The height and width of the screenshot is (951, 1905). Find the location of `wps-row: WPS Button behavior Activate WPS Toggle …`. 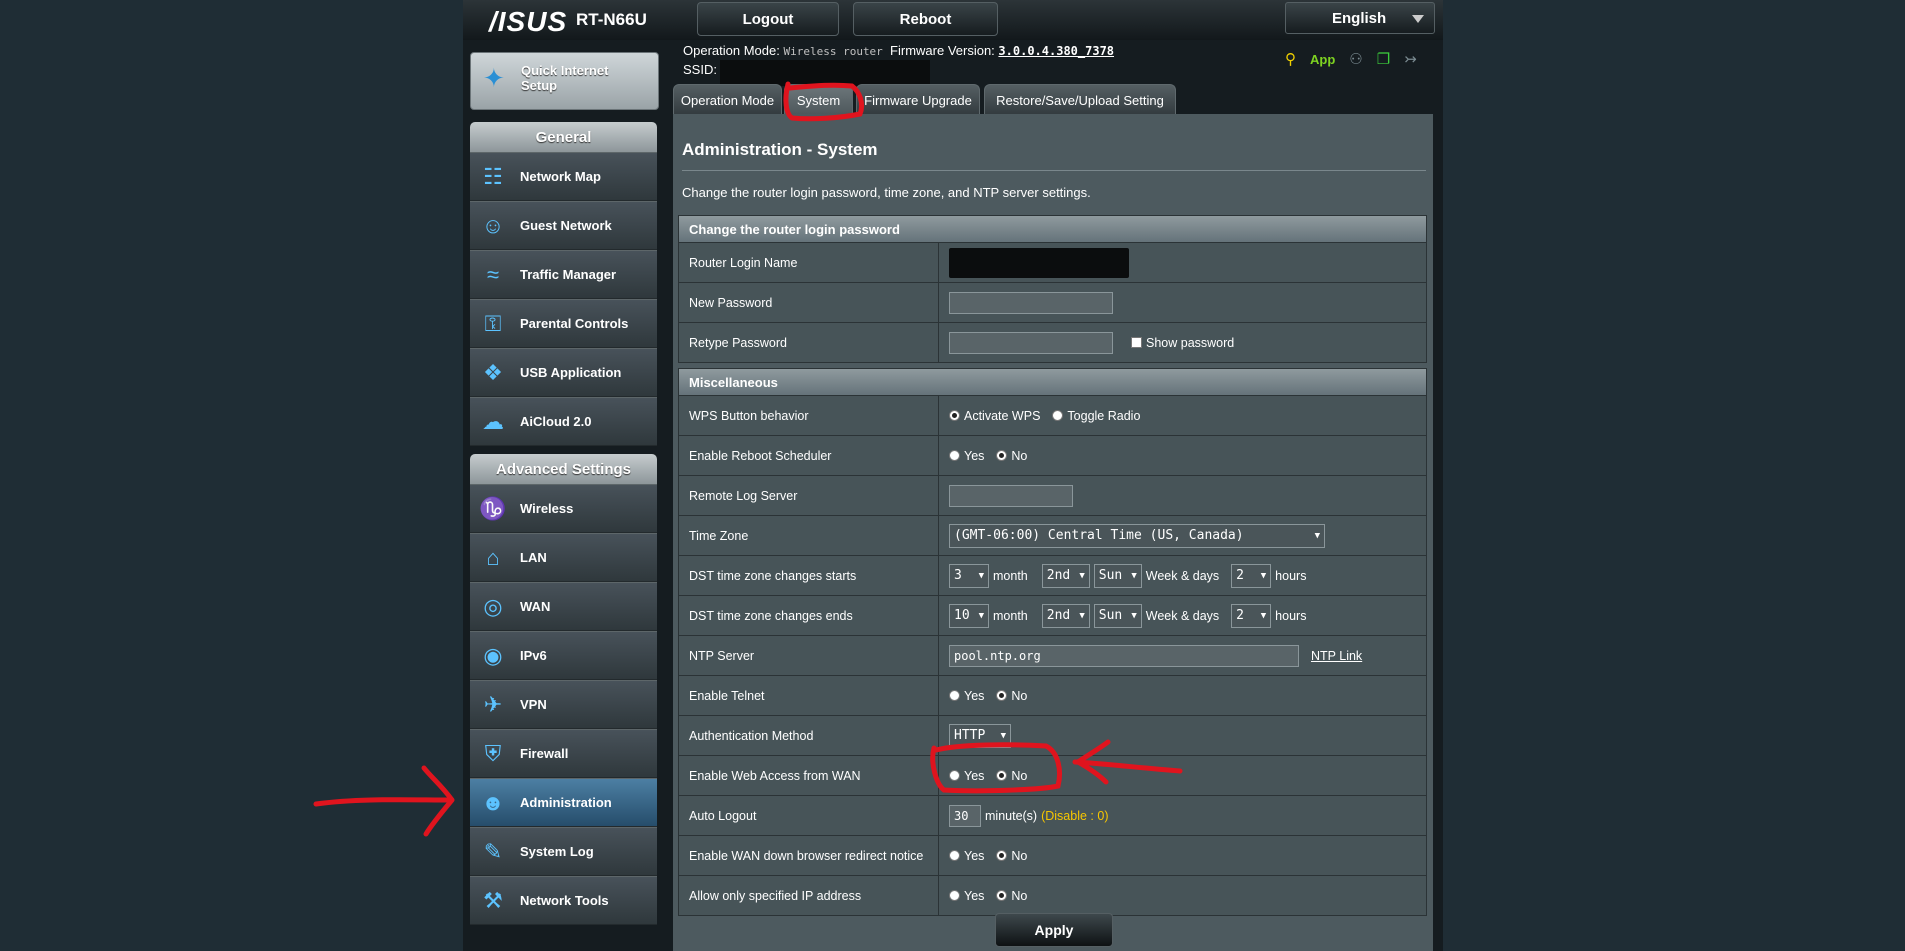

wps-row: WPS Button behavior Activate WPS Toggle … is located at coordinates (1052, 415).